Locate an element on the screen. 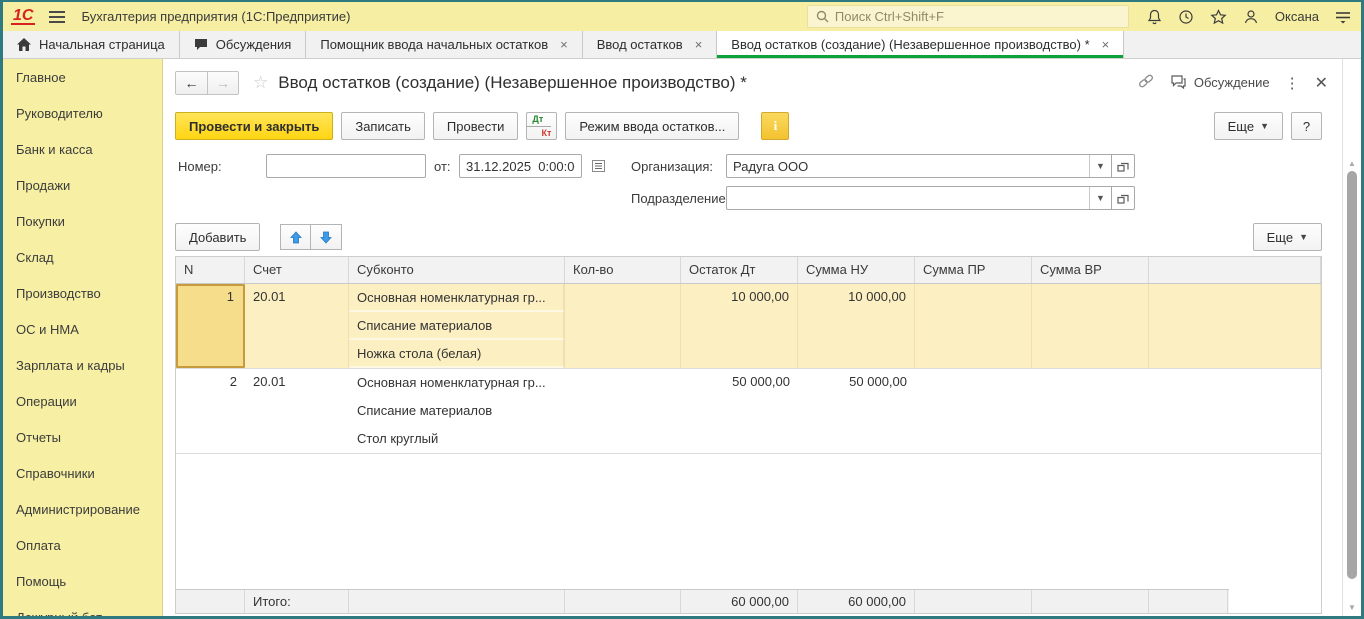  info-icon: i is located at coordinates (775, 126).